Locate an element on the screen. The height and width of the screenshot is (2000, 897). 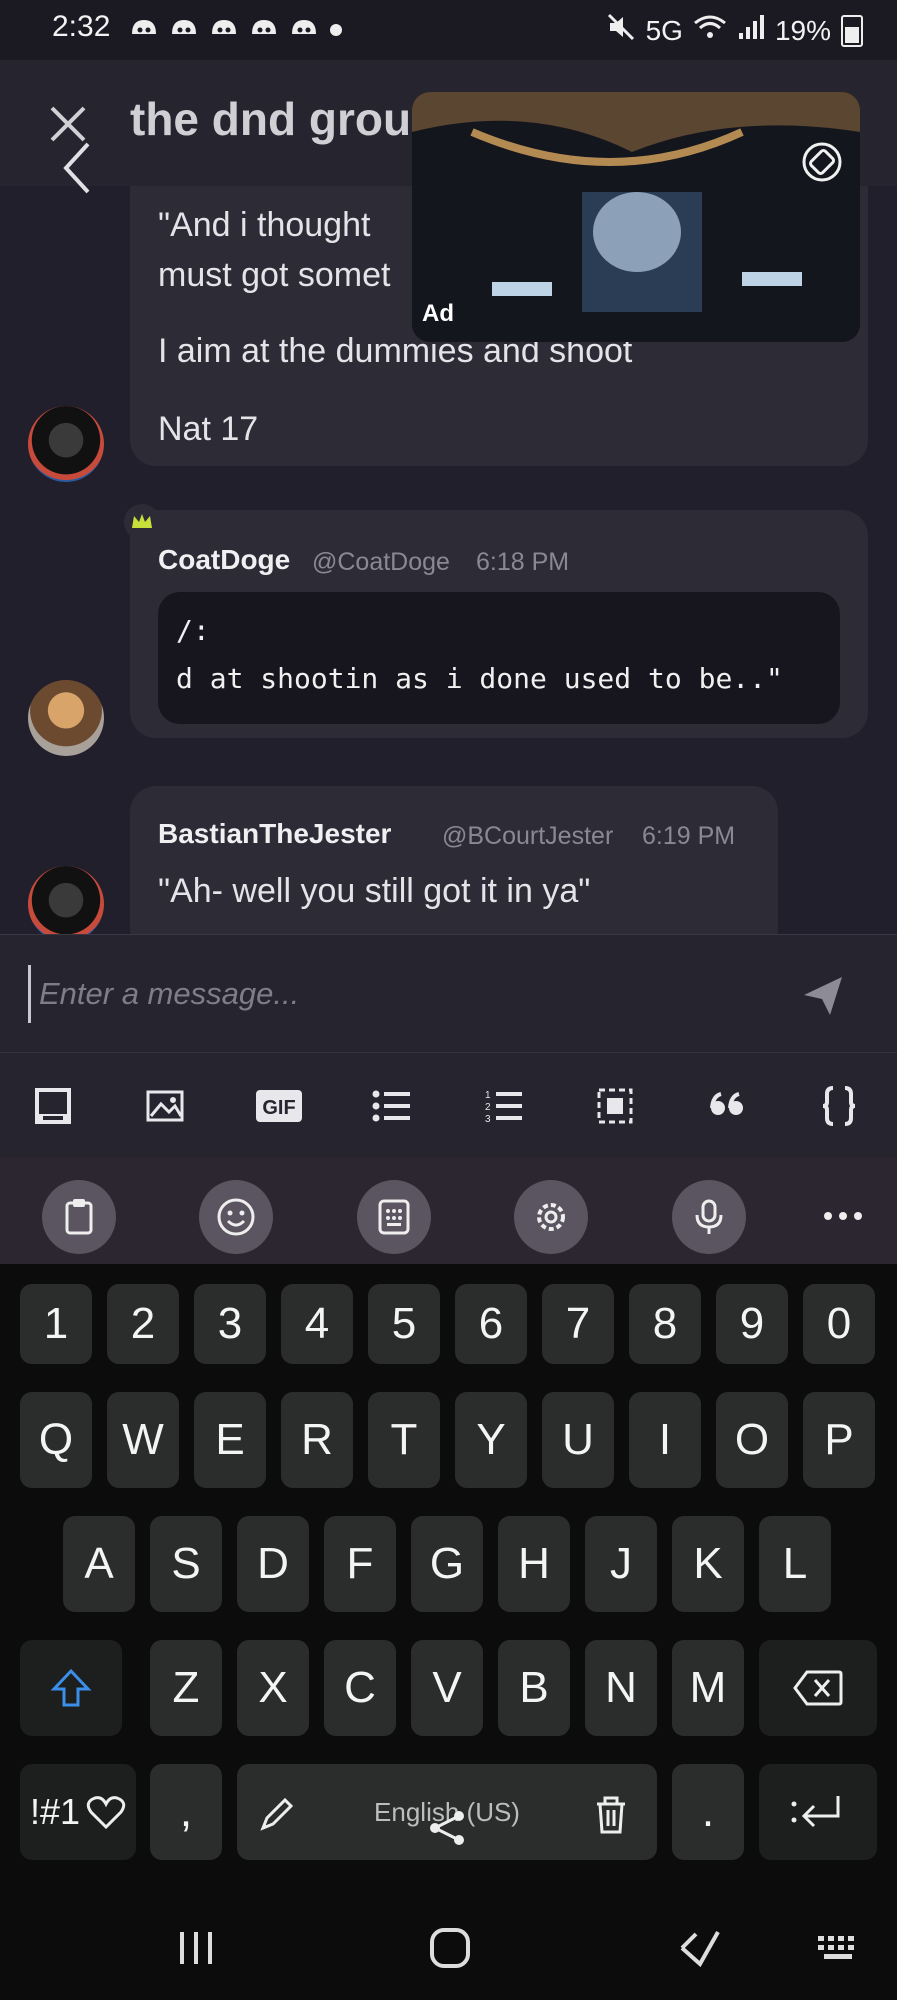
numbered-list-button: 123 is located at coordinates (503, 1106).